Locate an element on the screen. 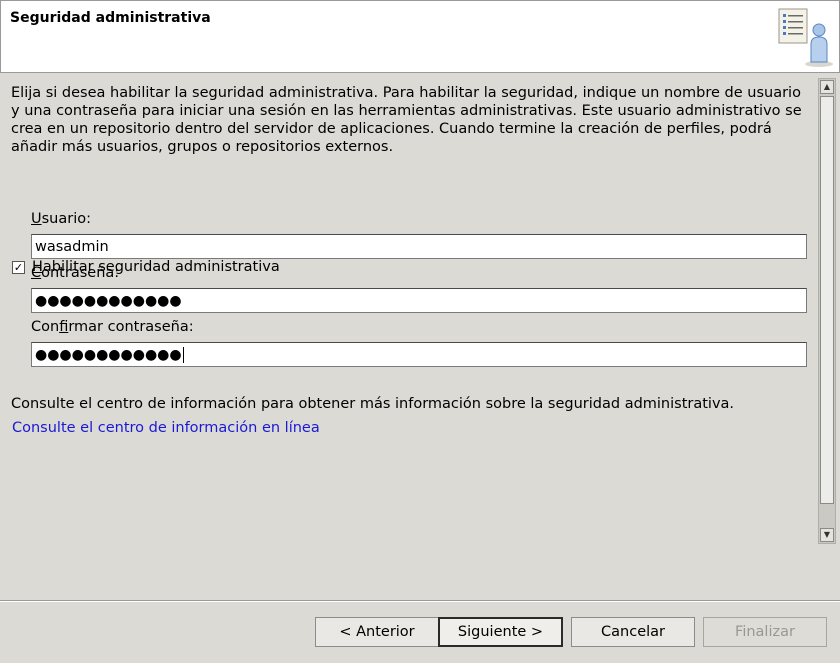 This screenshot has width=840, height=663. vertical-scrollbar: ▲ ▼ is located at coordinates (827, 311).